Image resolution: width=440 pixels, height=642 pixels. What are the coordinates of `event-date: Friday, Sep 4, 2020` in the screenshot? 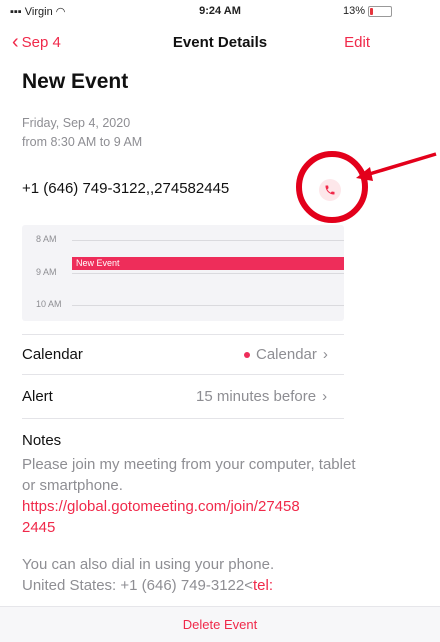 It's located at (76, 123).